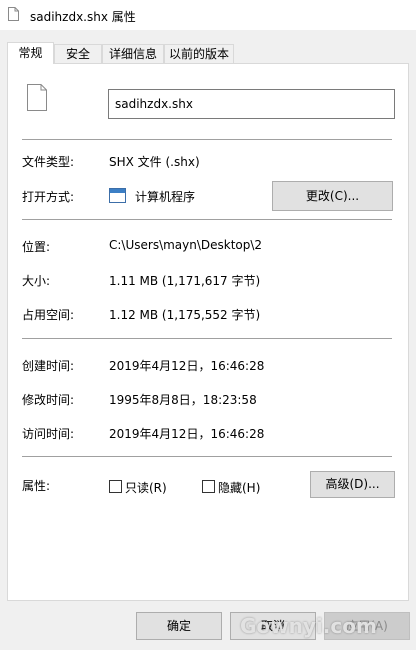 The width and height of the screenshot is (416, 650). Describe the element at coordinates (48, 197) in the screenshot. I see `opens-with-label: 打开方式:` at that location.